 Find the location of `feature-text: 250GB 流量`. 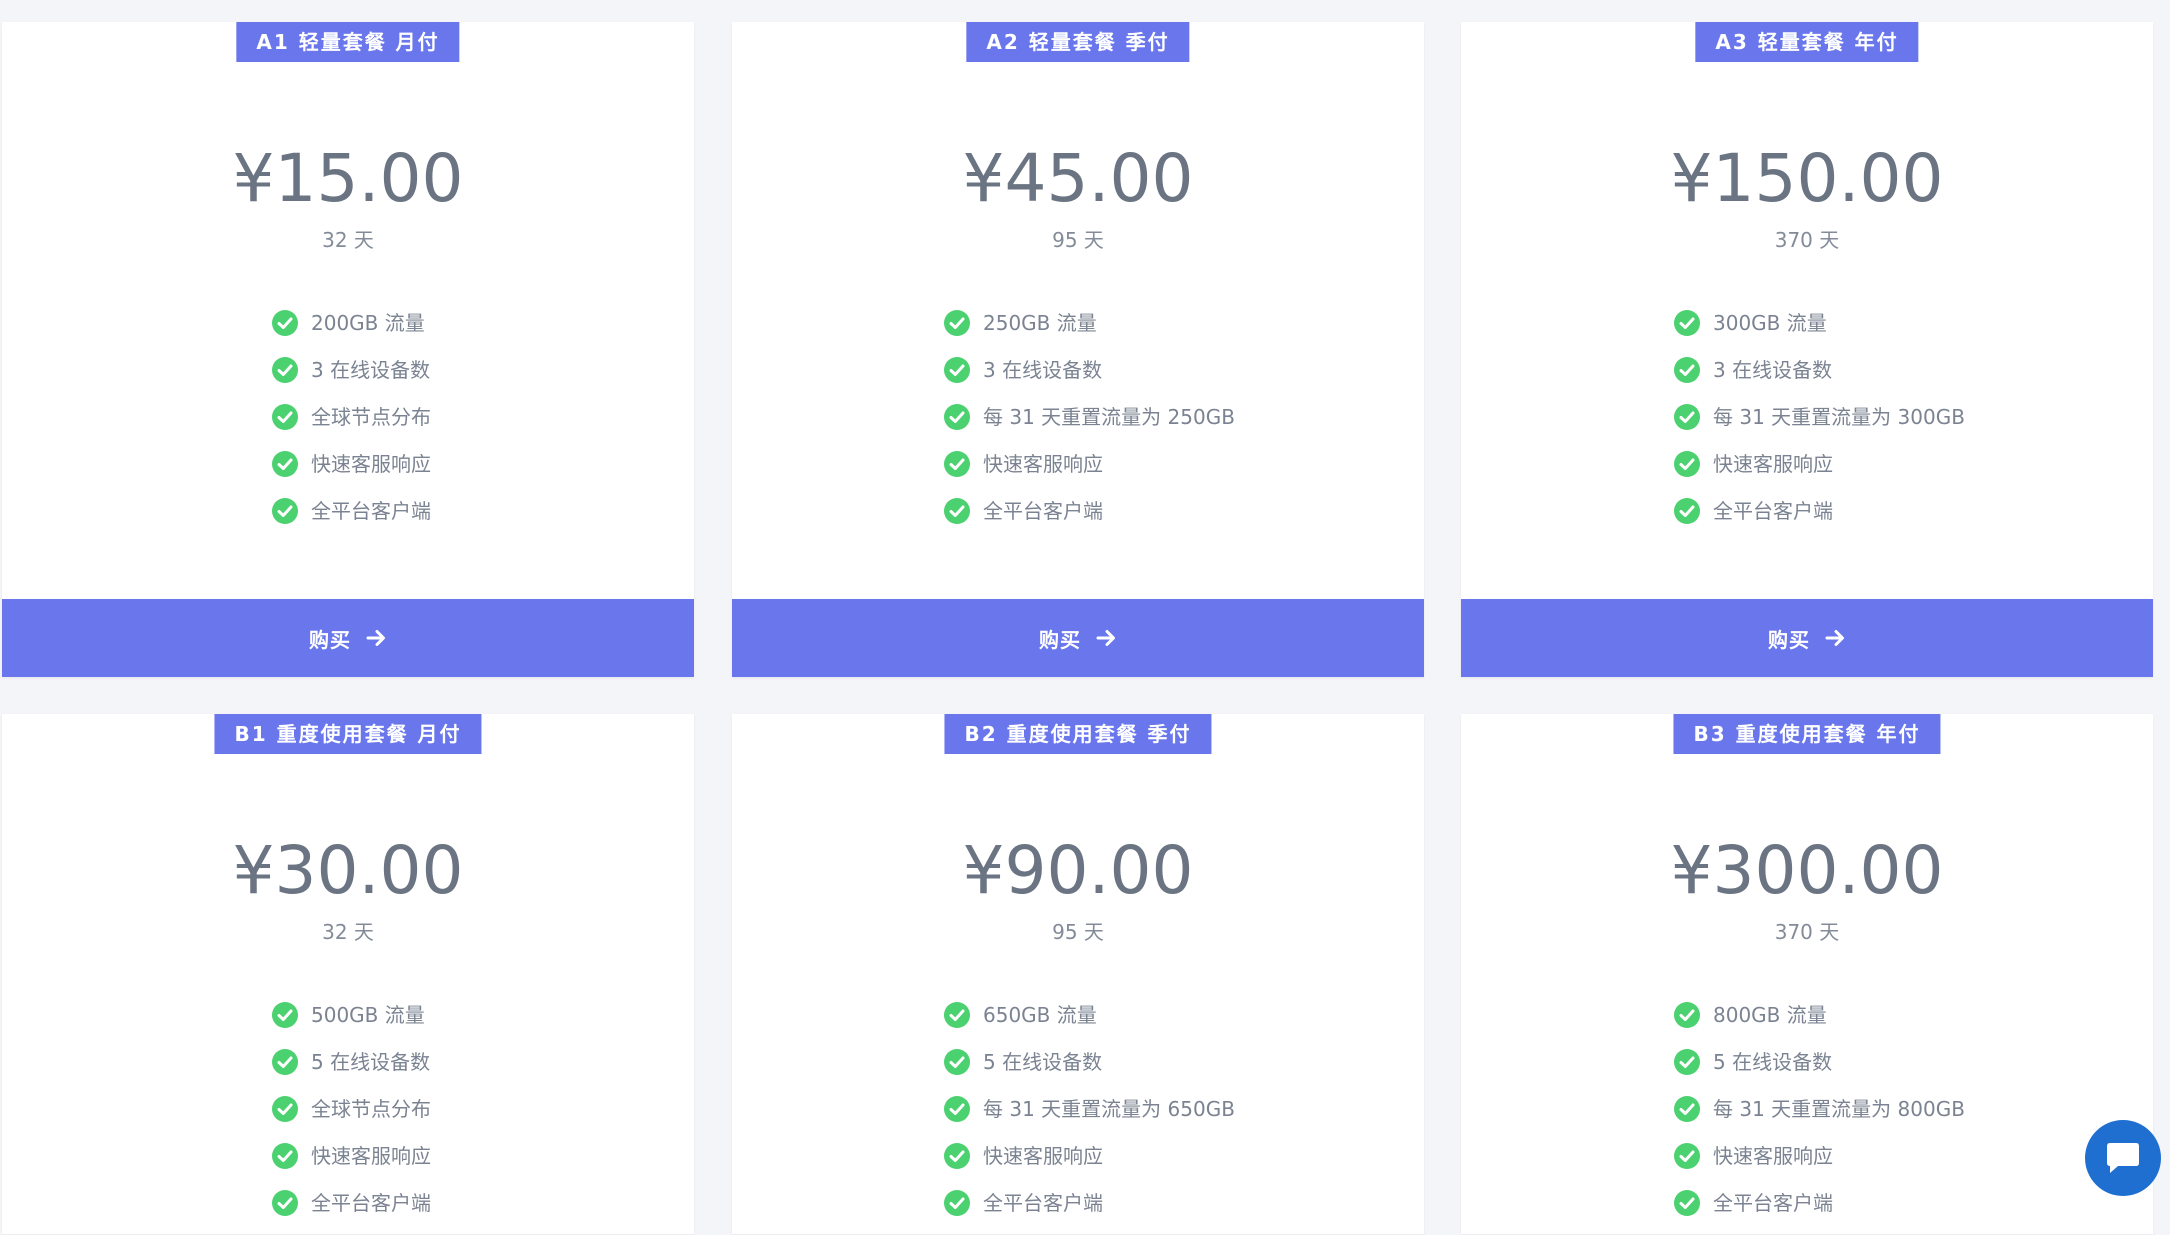

feature-text: 250GB 流量 is located at coordinates (1040, 323).